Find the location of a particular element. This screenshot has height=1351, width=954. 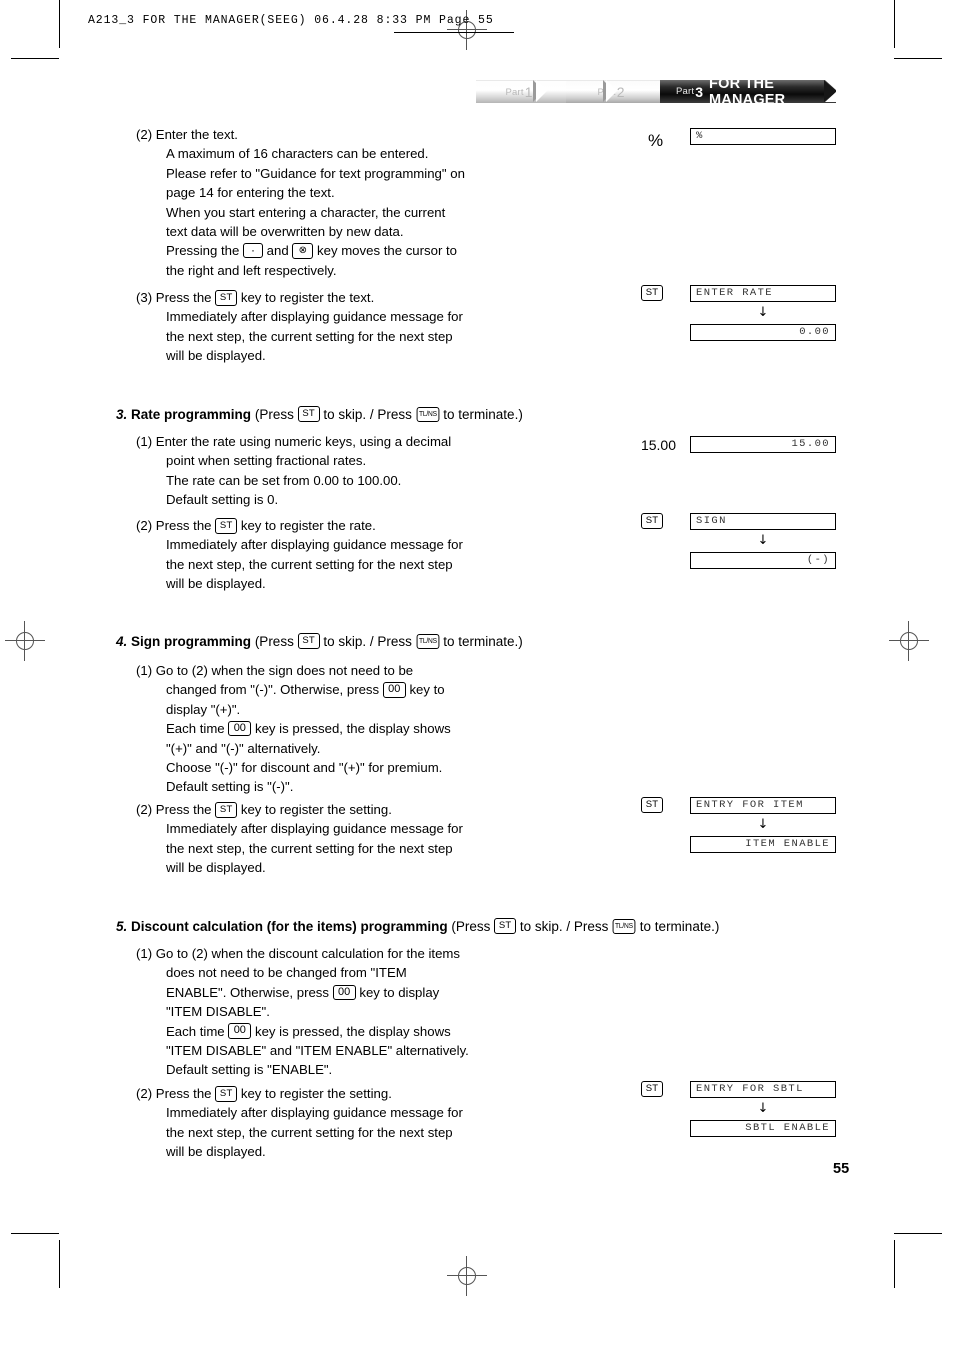

section-3-paren-open: (Press is located at coordinates (274, 414).